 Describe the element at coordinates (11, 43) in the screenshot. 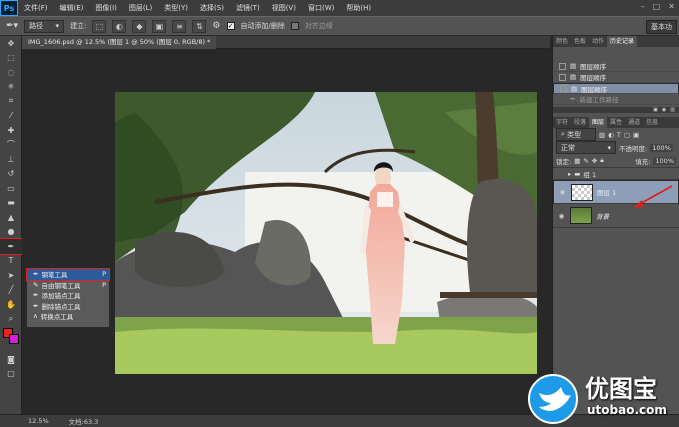

I see `move-tool-icon: ✥` at that location.